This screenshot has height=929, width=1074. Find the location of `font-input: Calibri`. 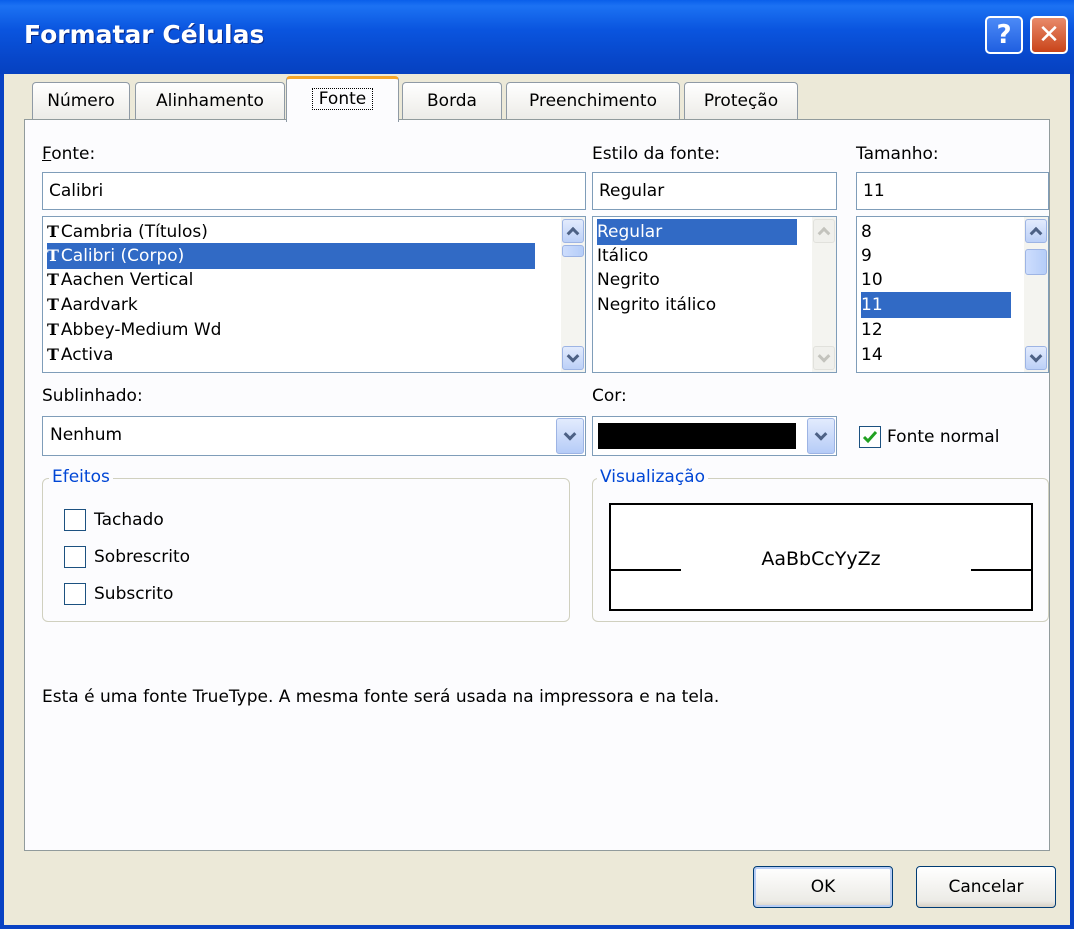

font-input: Calibri is located at coordinates (314, 191).